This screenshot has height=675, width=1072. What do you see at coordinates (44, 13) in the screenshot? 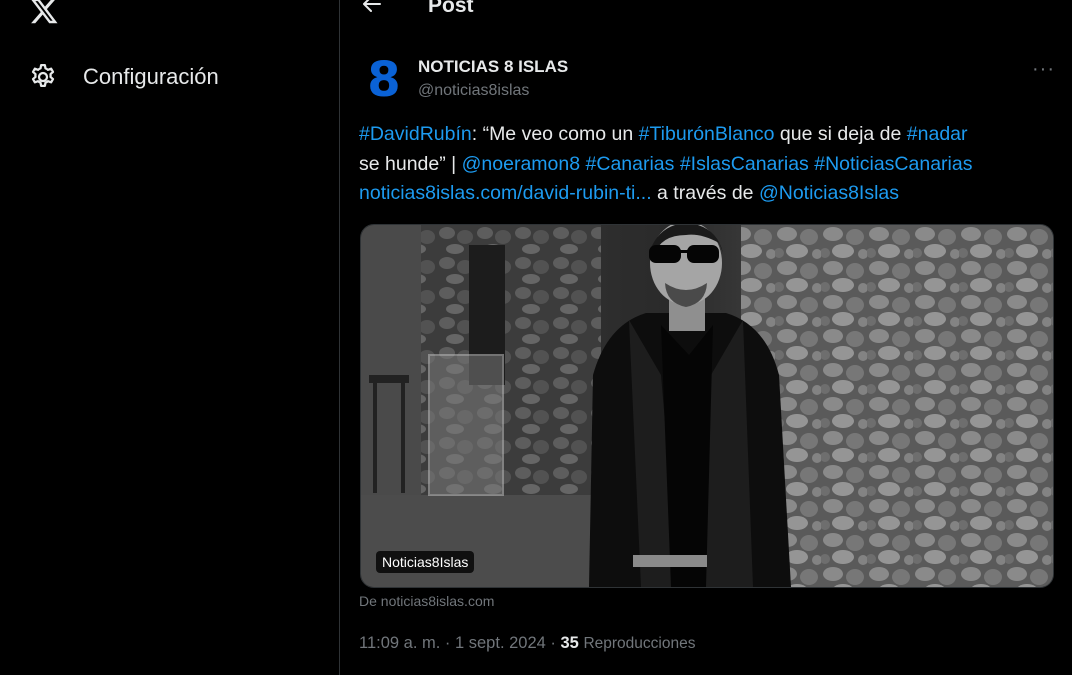
I see `x-logo-icon` at bounding box center [44, 13].